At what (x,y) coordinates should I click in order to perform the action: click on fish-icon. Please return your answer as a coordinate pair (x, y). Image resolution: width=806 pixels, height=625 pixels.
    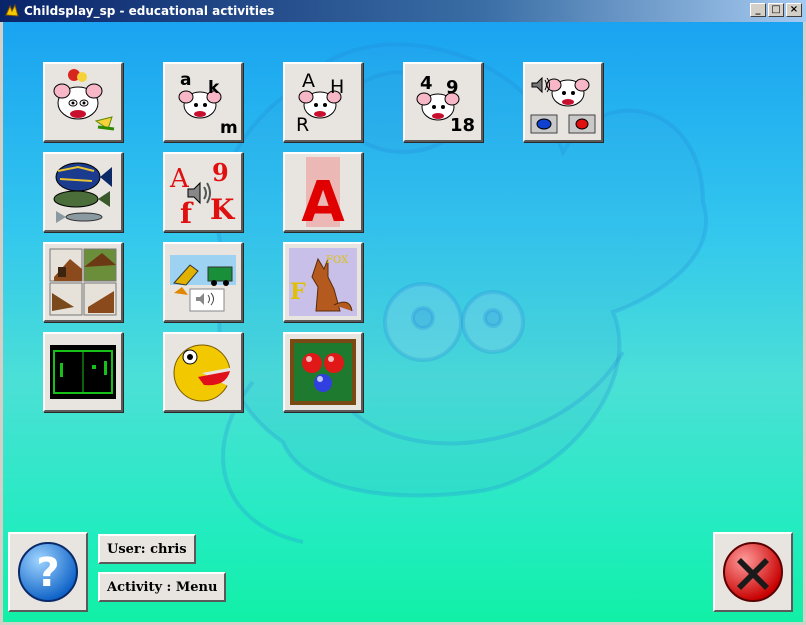
    Looking at the image, I should click on (82, 192).